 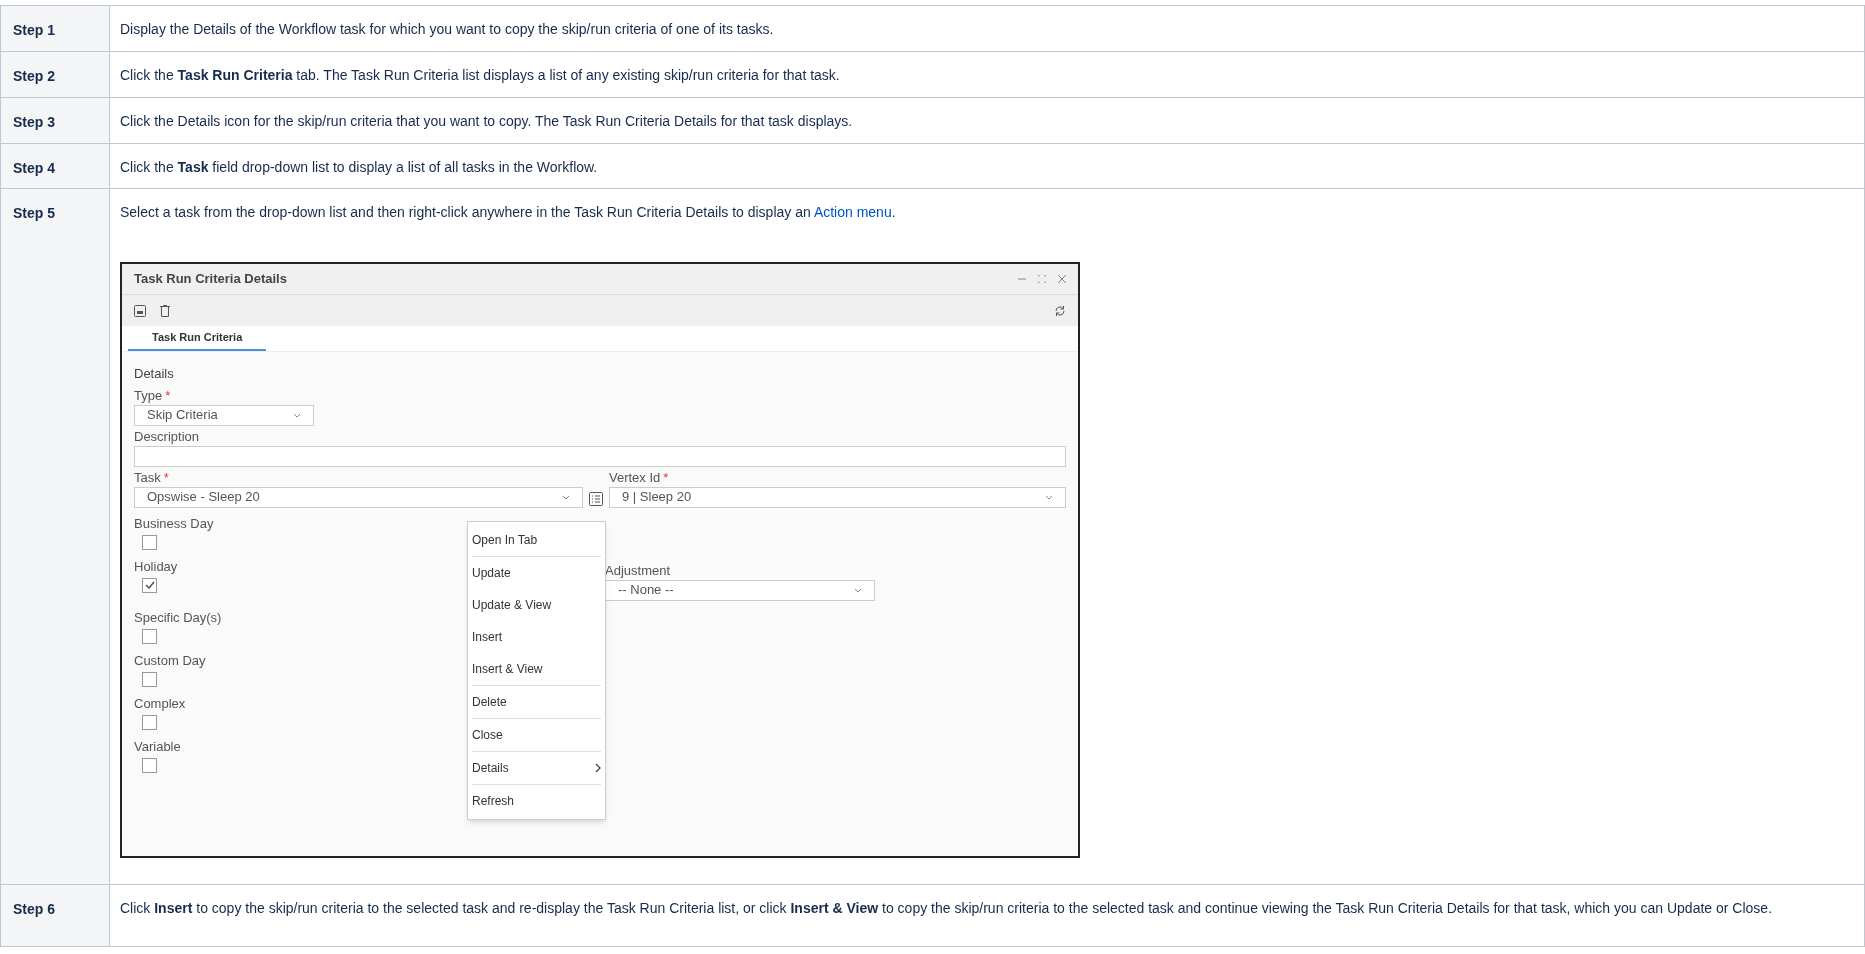 What do you see at coordinates (55, 536) in the screenshot?
I see `step-label: Step 5` at bounding box center [55, 536].